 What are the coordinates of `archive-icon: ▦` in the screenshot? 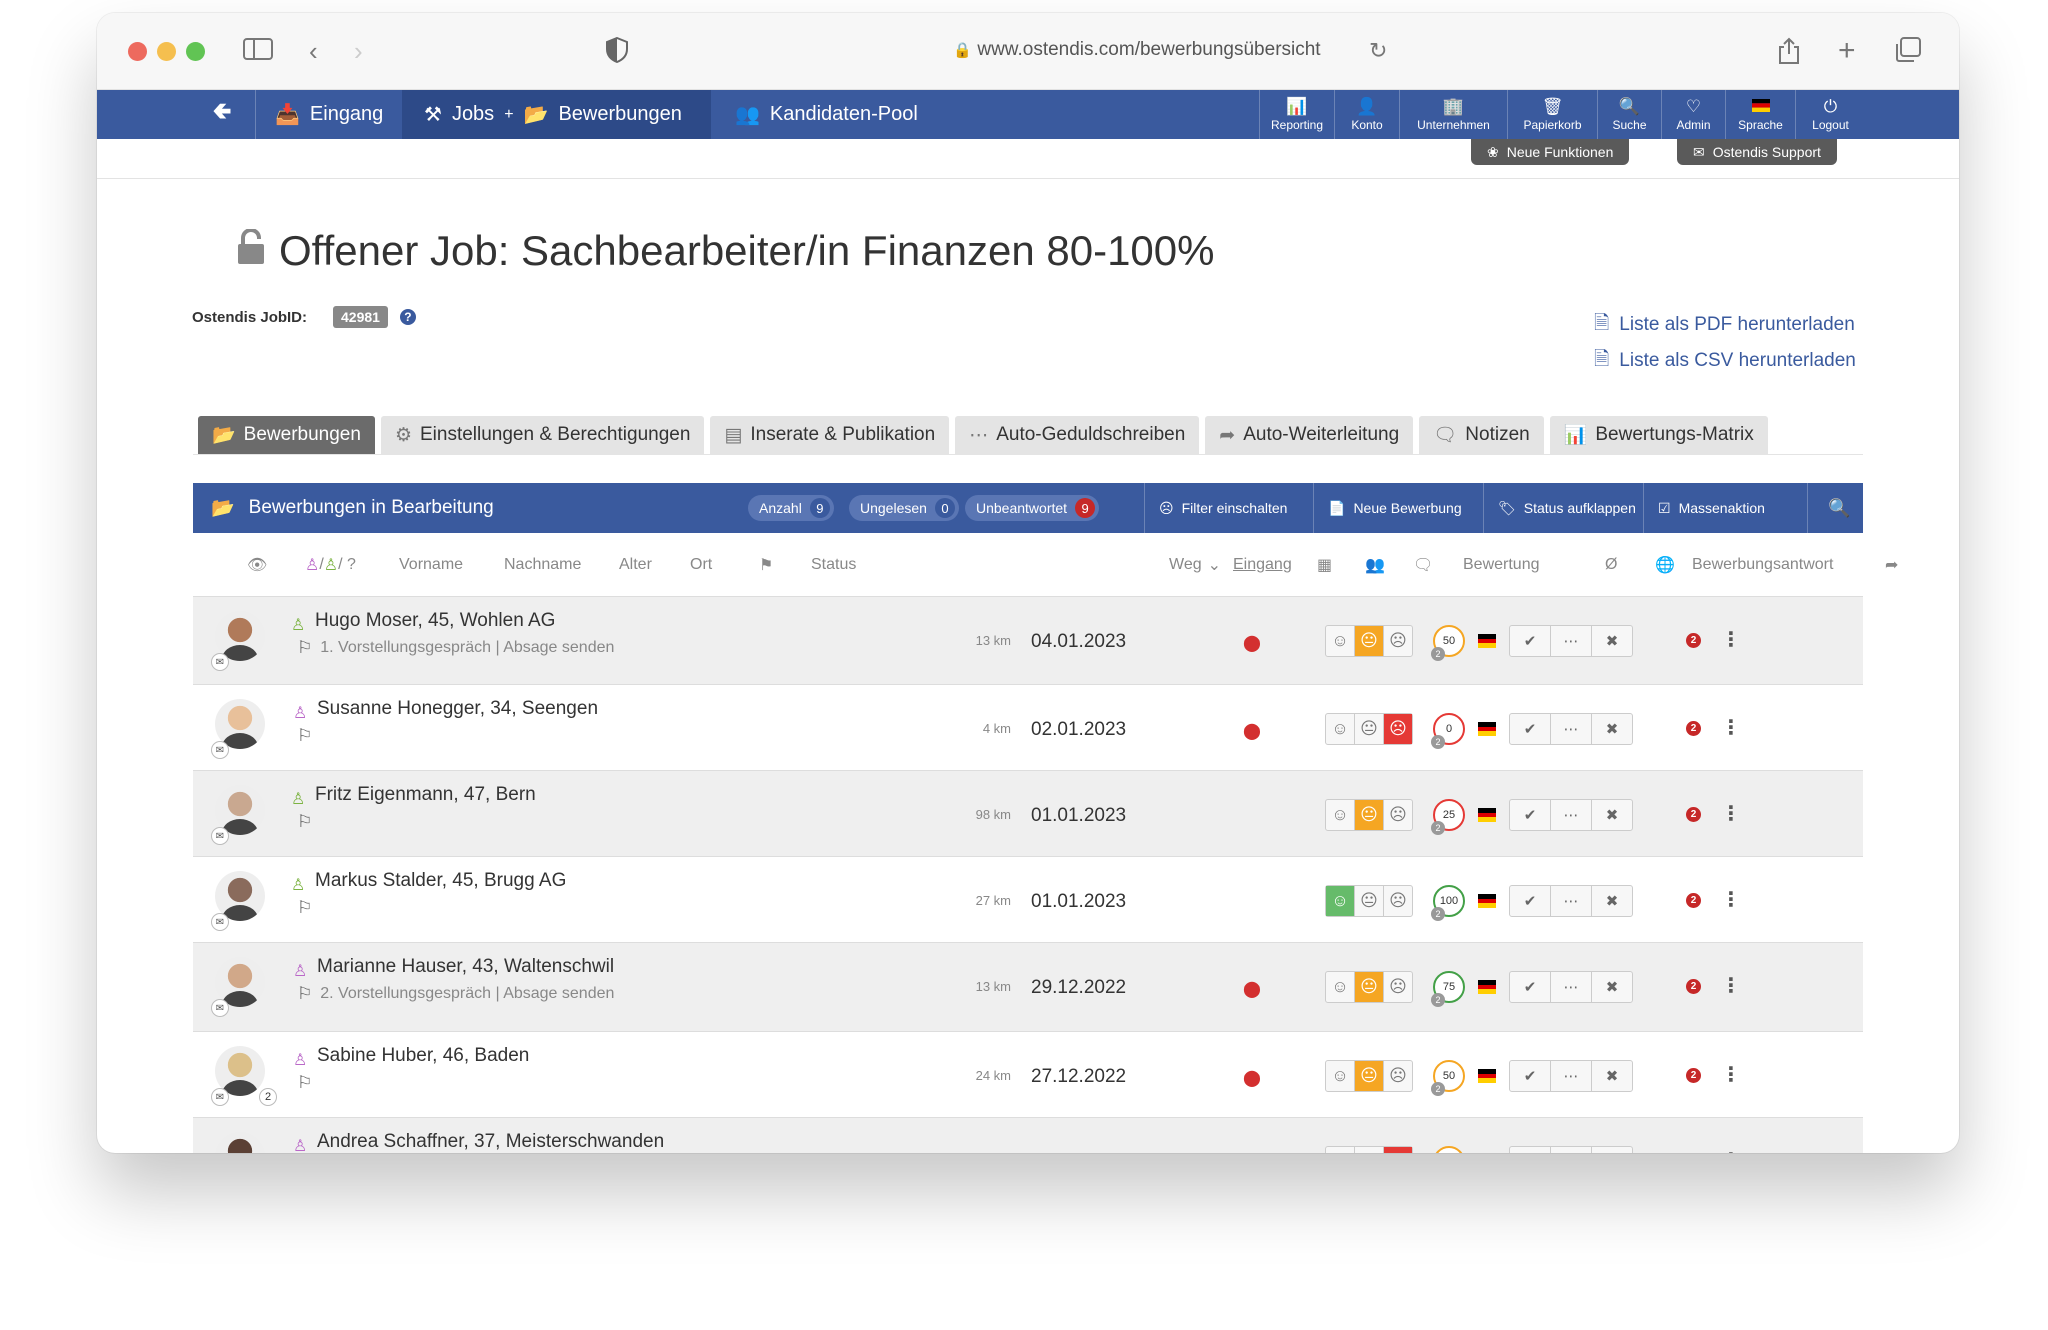 It's located at (1324, 565).